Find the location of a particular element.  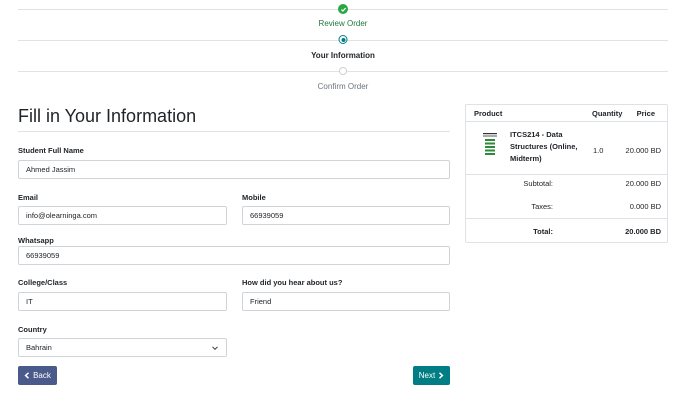

taxes-label: Taxes: is located at coordinates (542, 206).